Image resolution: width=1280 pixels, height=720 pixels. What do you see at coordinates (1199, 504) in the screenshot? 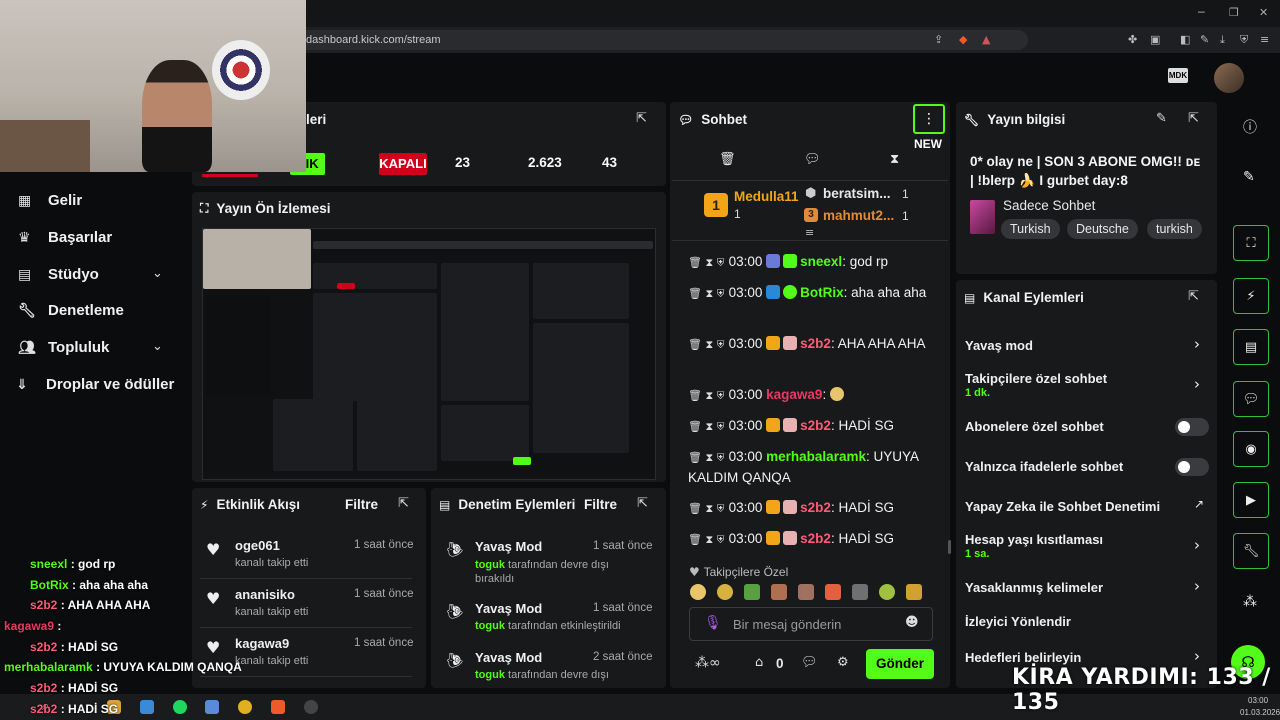
I see `external-link-icon: ↗` at bounding box center [1199, 504].